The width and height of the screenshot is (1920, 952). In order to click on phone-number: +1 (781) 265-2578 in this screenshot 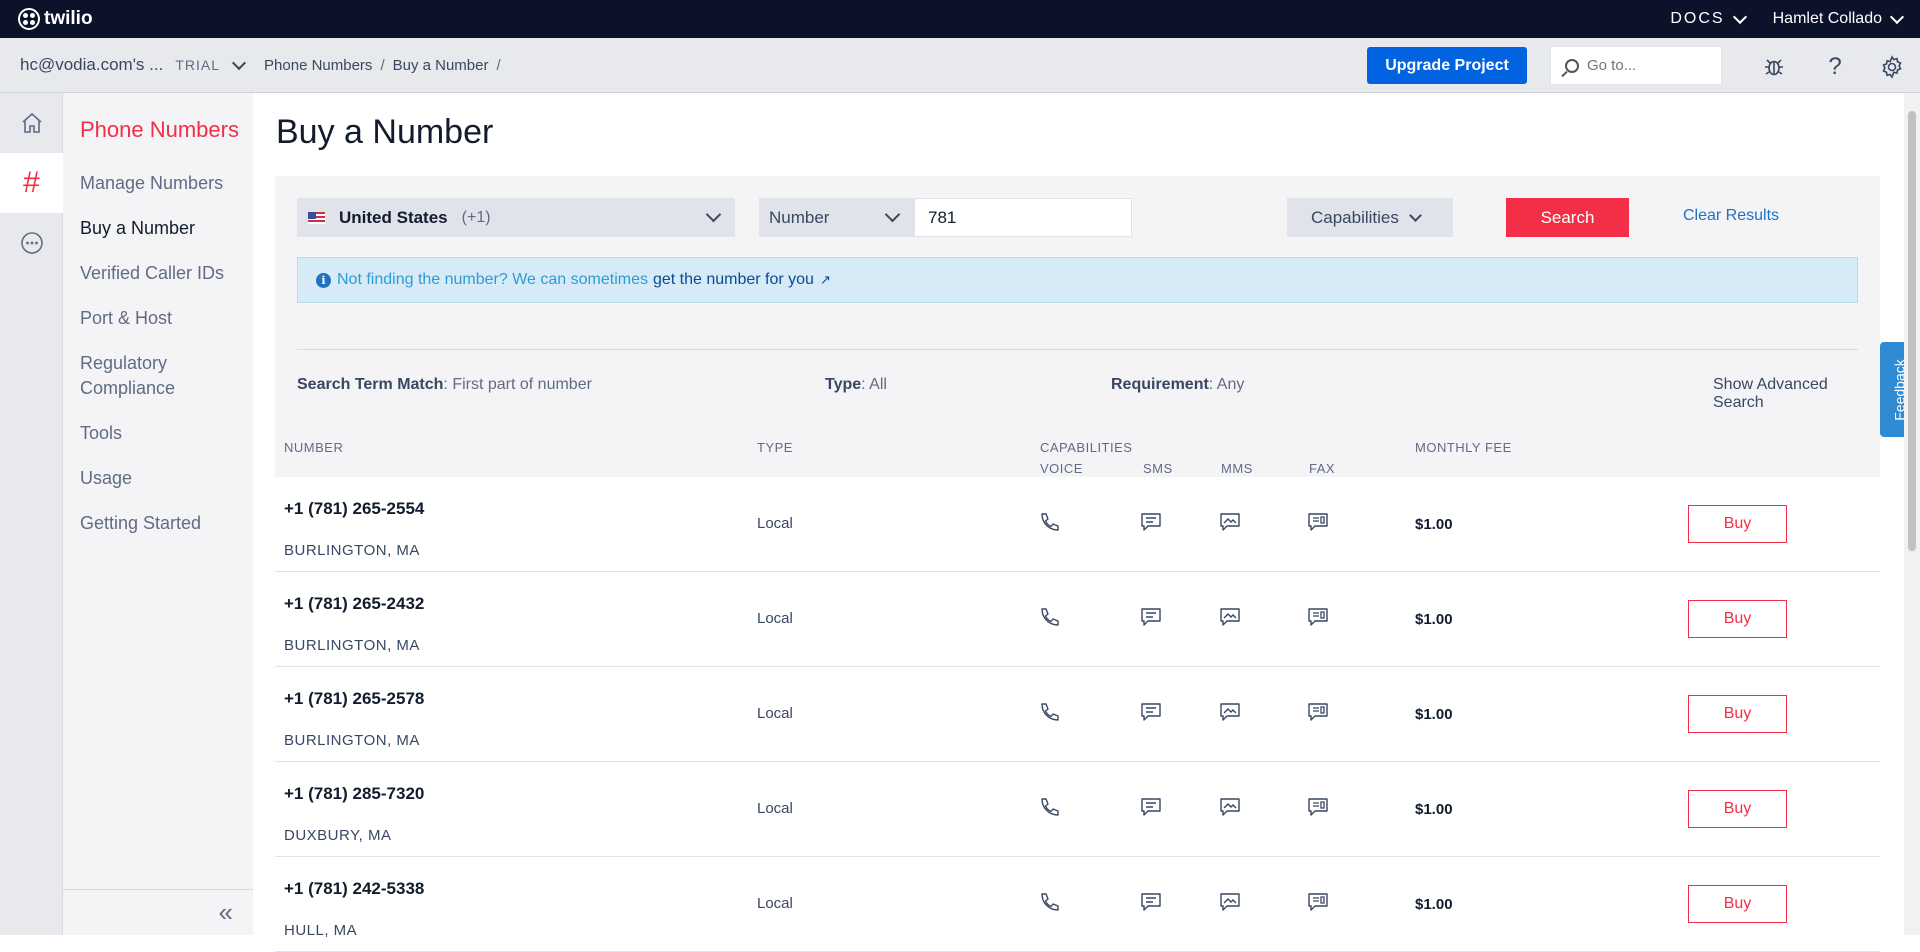, I will do `click(354, 698)`.